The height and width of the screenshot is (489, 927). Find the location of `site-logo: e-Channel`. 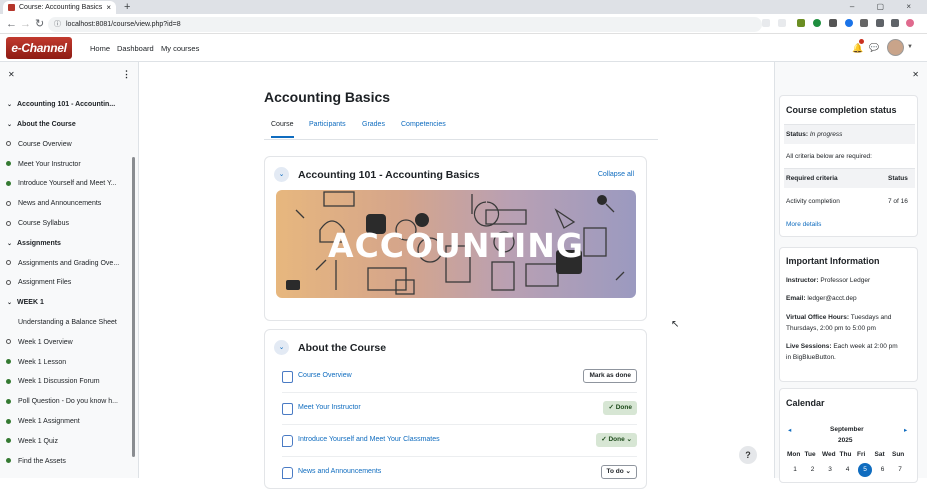

site-logo: e-Channel is located at coordinates (39, 48).